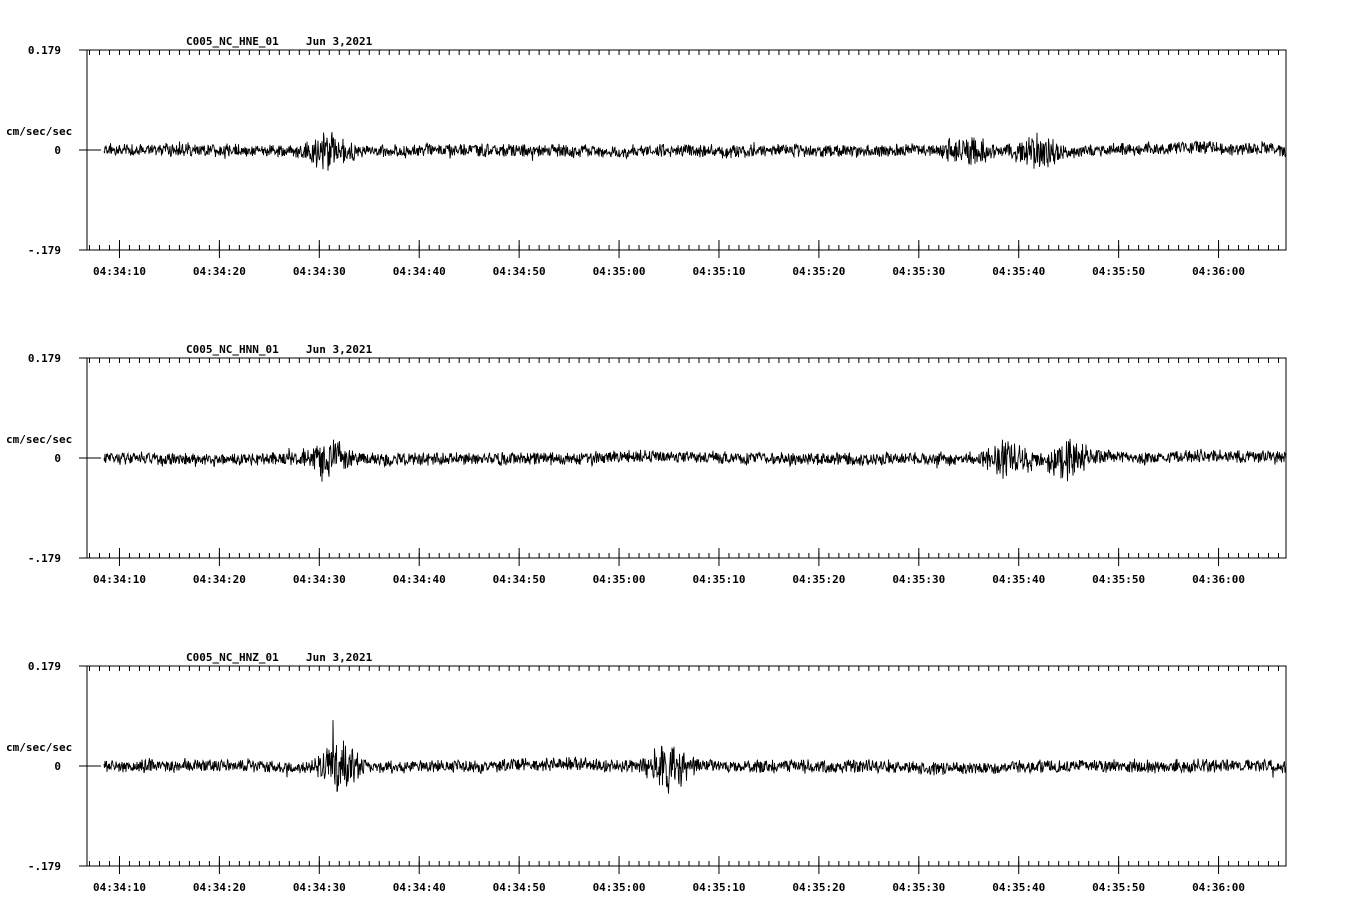 This screenshot has width=1358, height=924. I want to click on channel-title: C005_NC_HNN_01, so click(232, 349).